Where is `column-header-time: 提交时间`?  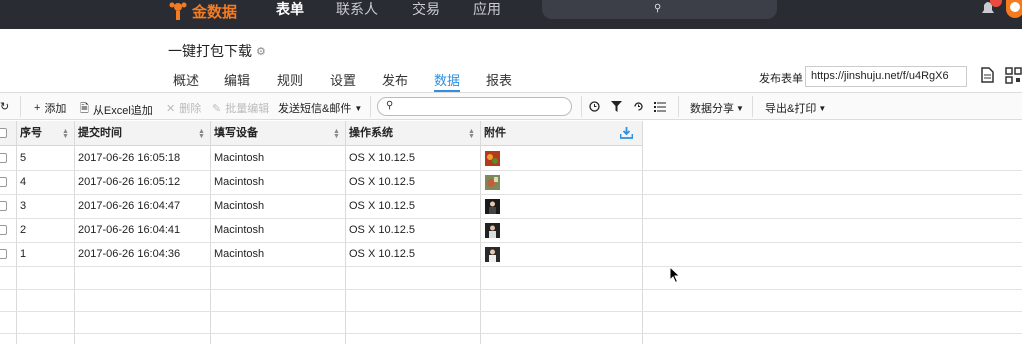
column-header-time: 提交时间 is located at coordinates (142, 133).